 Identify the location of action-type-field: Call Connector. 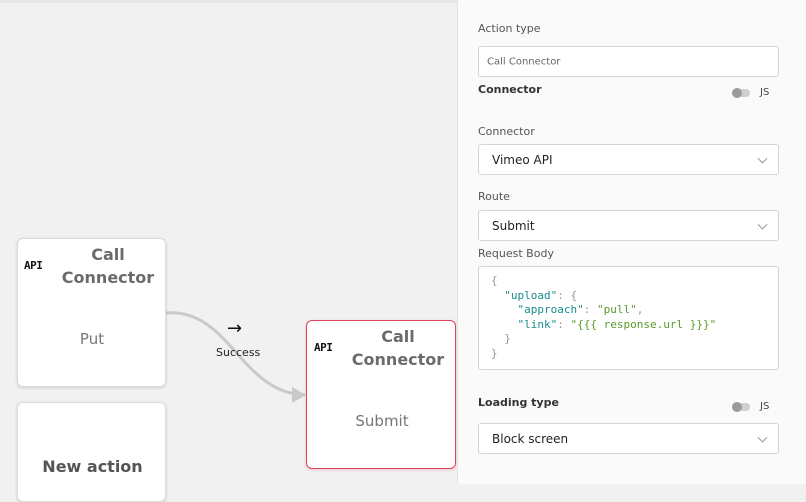
(628, 61).